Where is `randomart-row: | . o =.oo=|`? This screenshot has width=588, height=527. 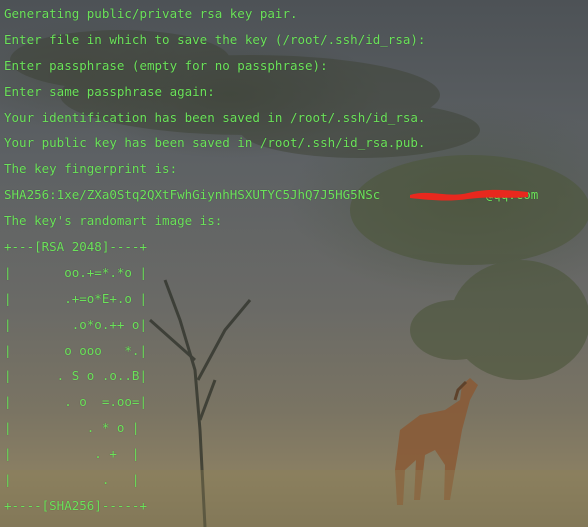
randomart-row: | . o =.oo=| is located at coordinates (75, 402).